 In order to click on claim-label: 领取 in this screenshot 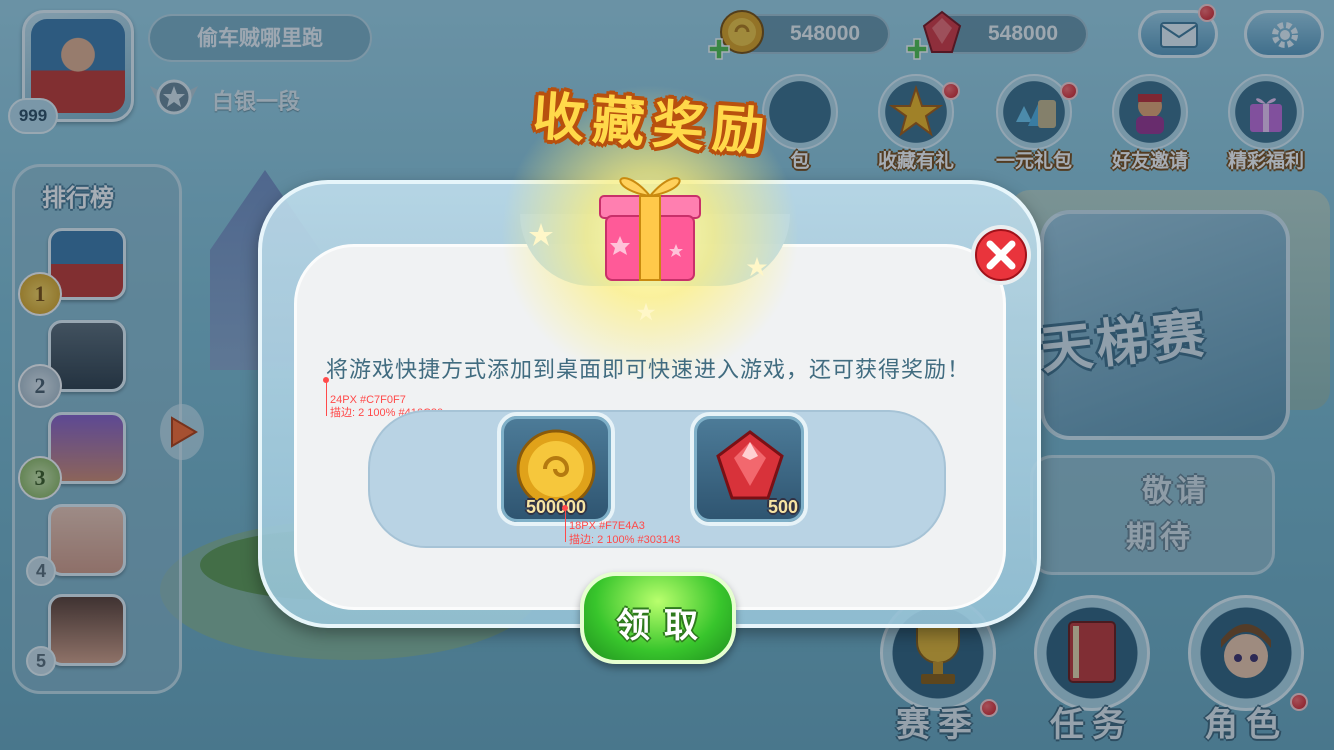, I will do `click(664, 626)`.